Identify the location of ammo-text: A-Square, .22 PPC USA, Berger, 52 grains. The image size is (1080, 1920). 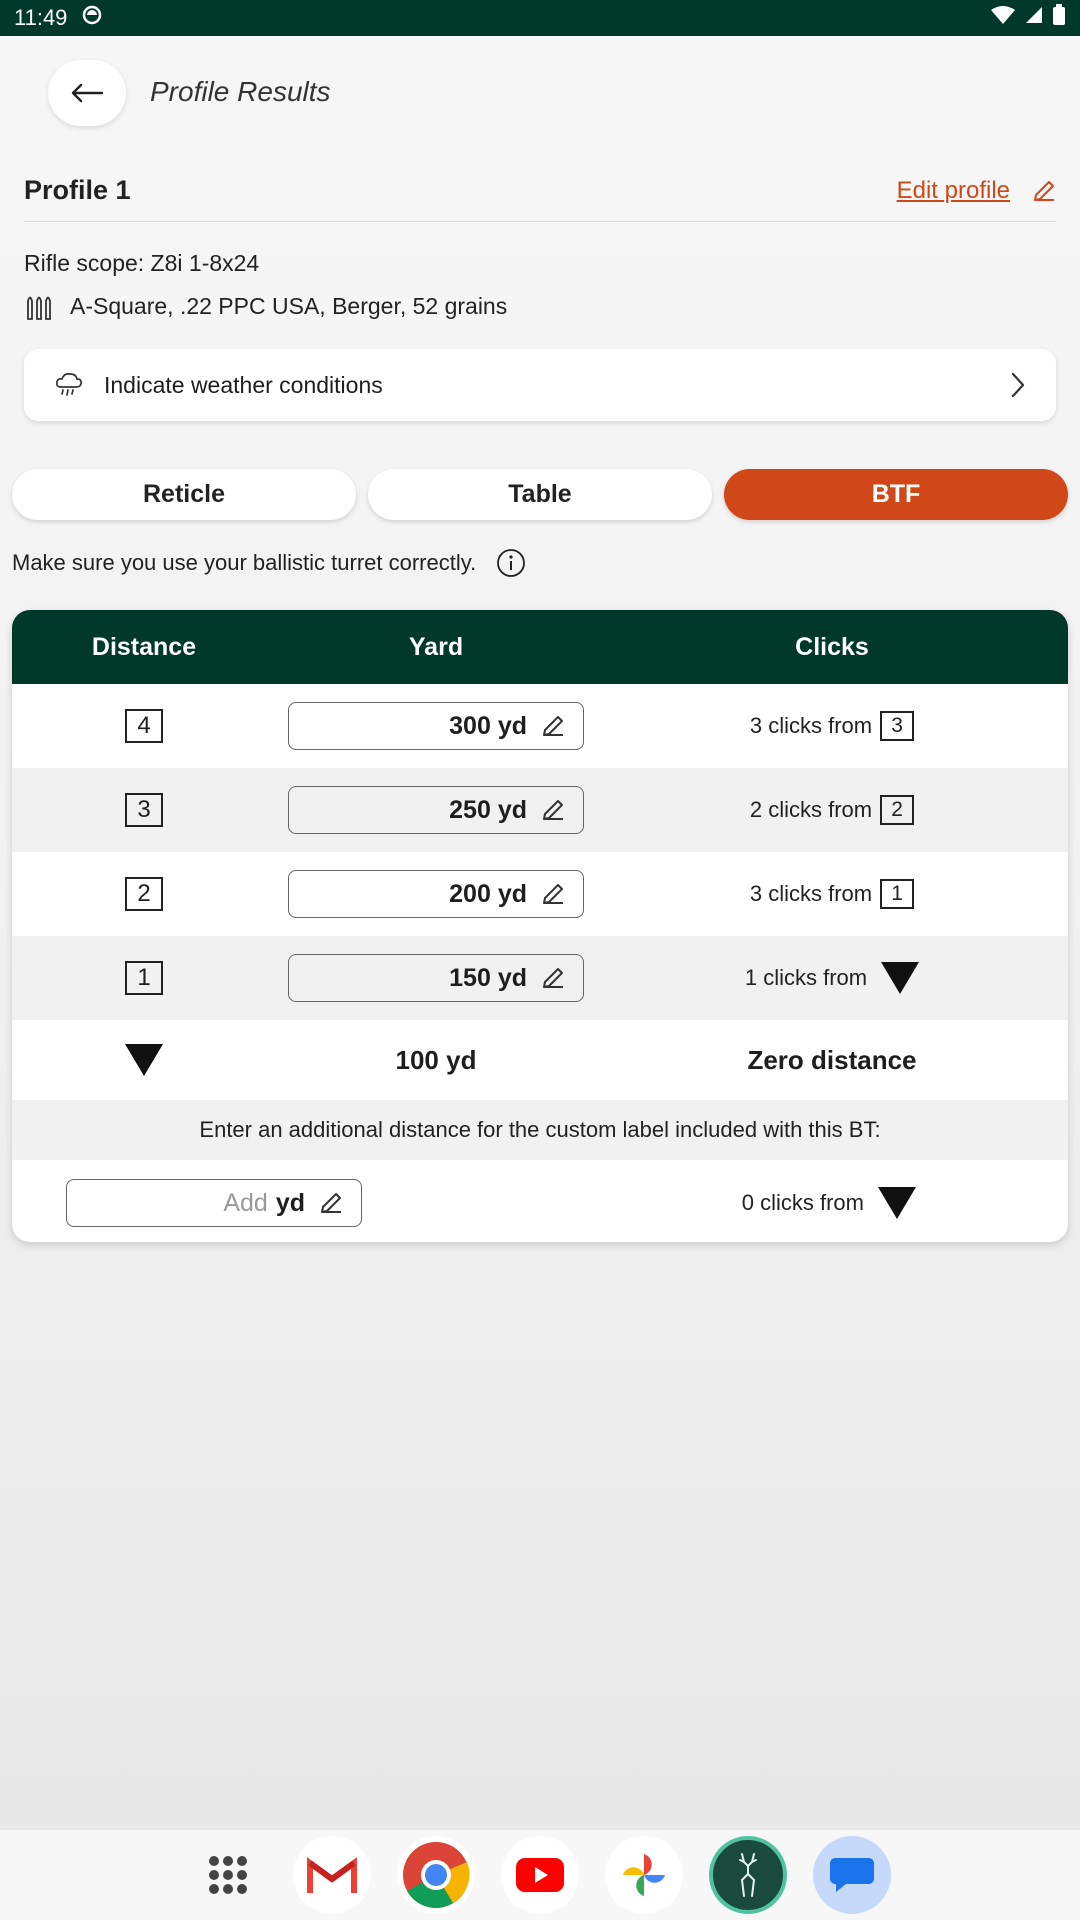
(289, 305).